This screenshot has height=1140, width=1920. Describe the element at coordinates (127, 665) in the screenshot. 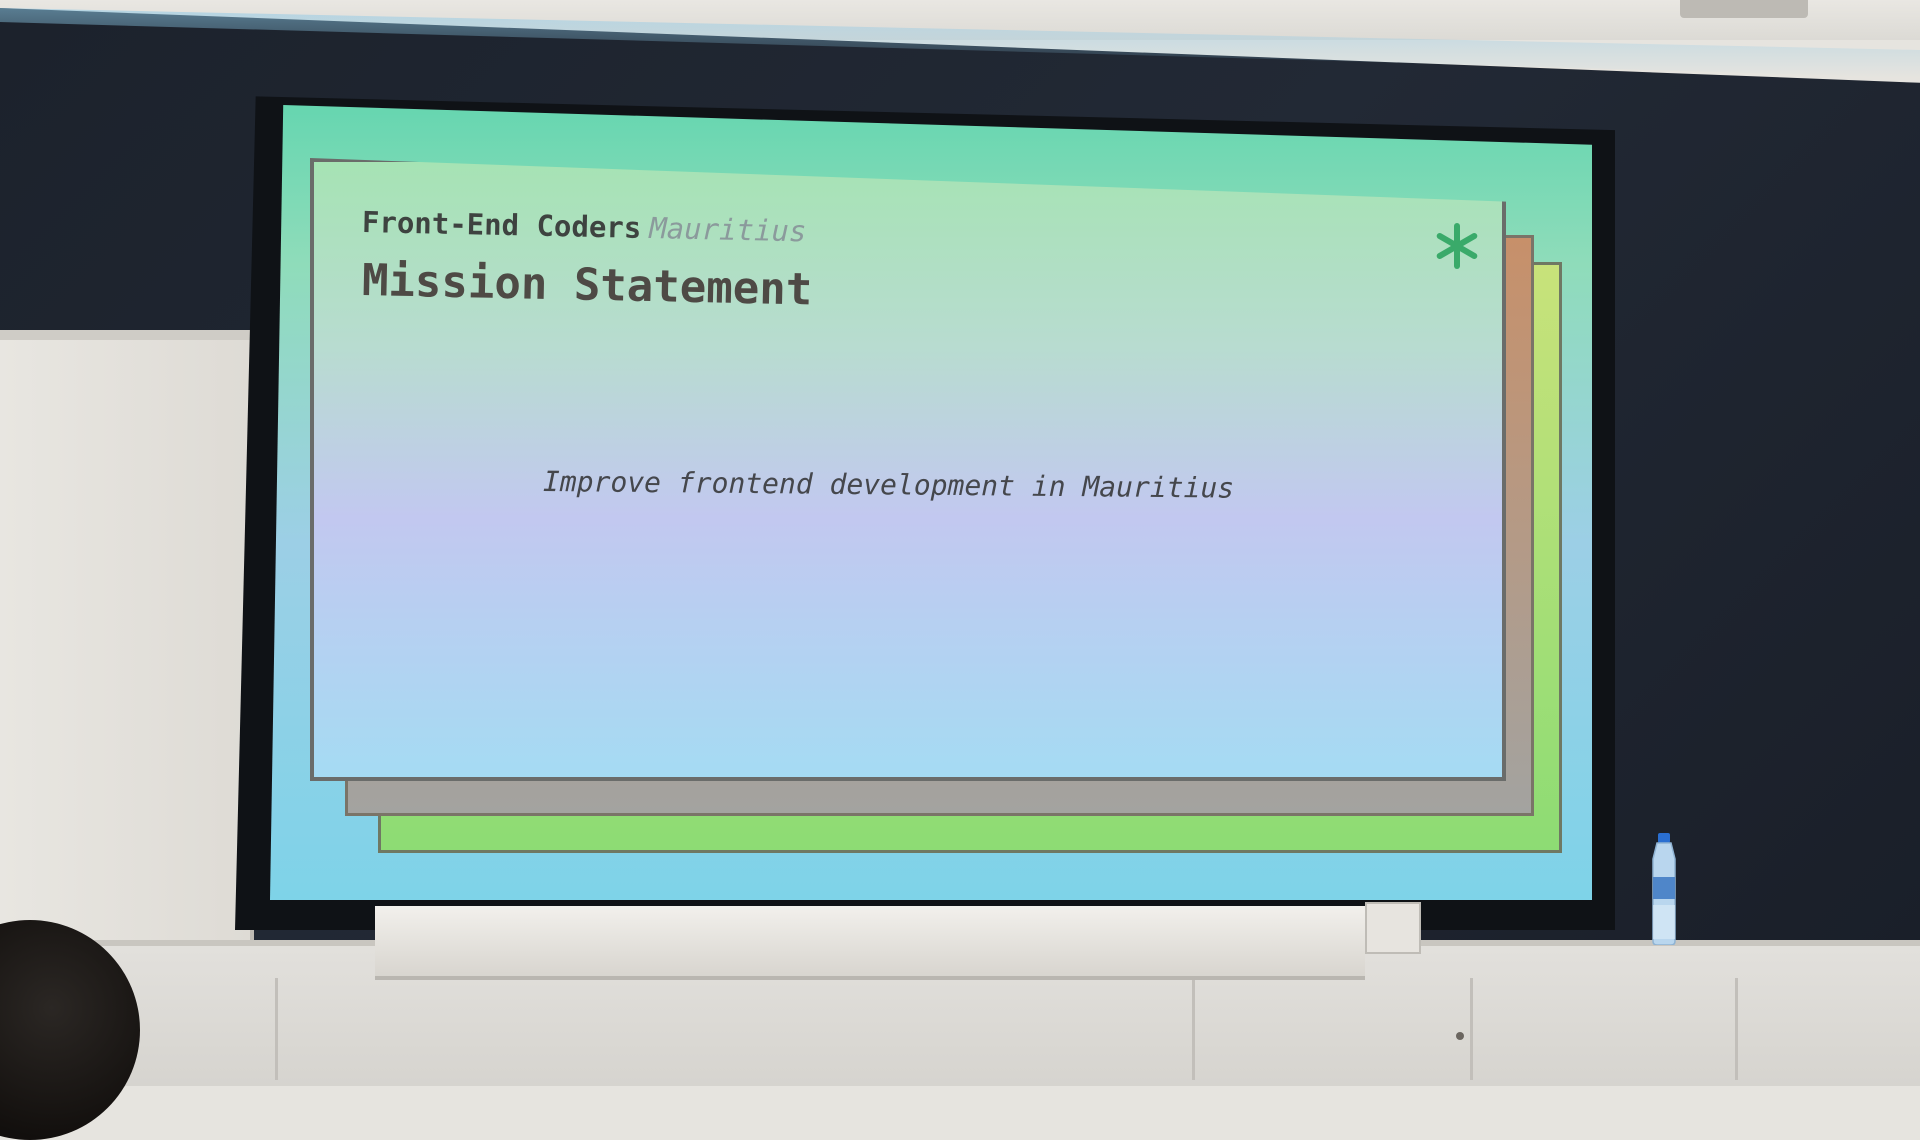

I see `whiteboard` at that location.